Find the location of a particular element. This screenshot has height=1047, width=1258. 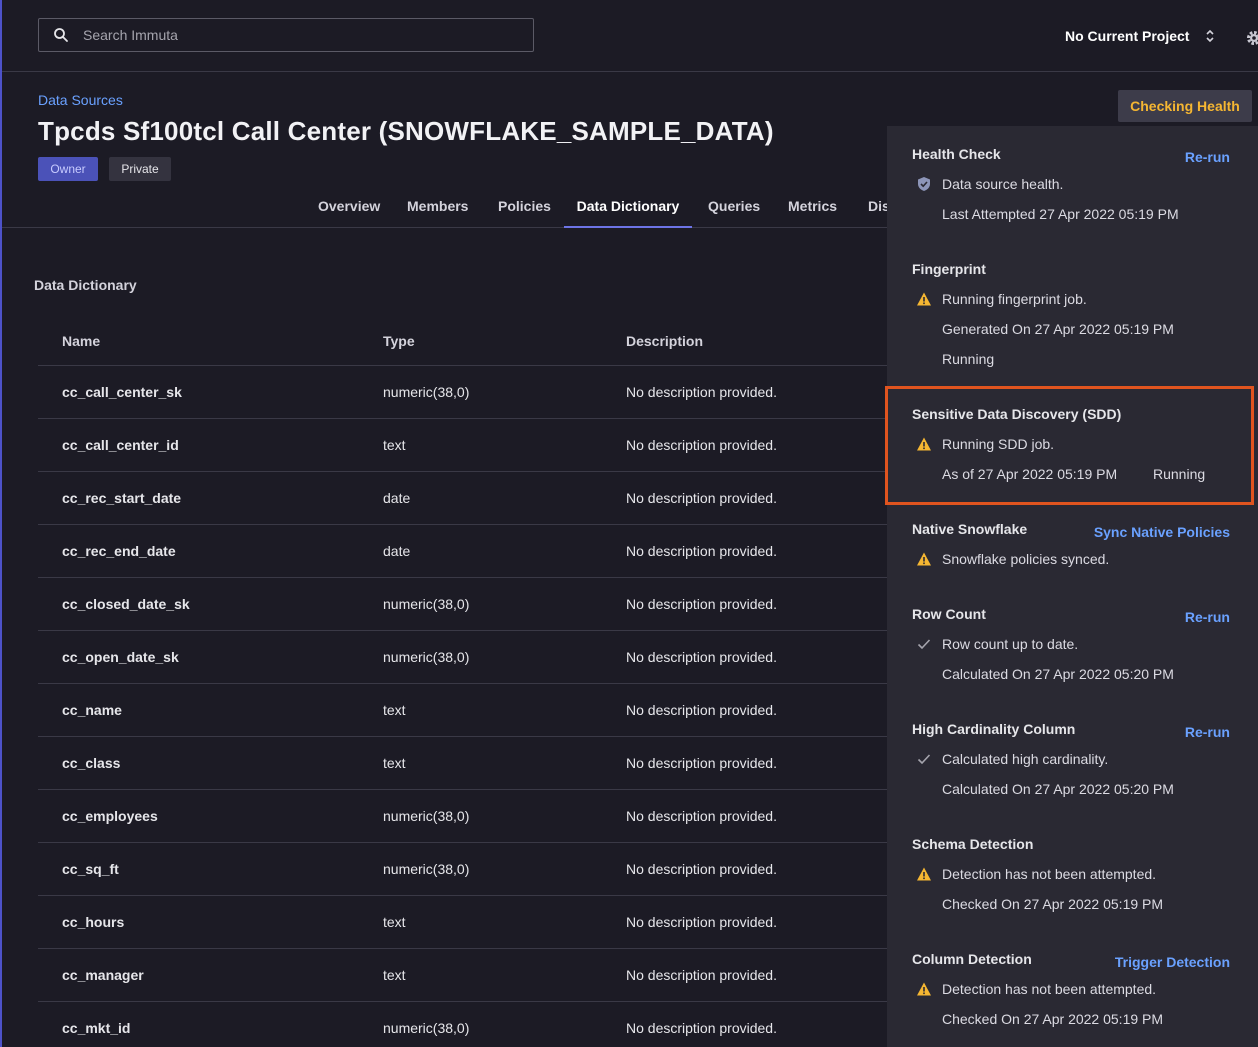

tab-queries: Queries is located at coordinates (734, 210).